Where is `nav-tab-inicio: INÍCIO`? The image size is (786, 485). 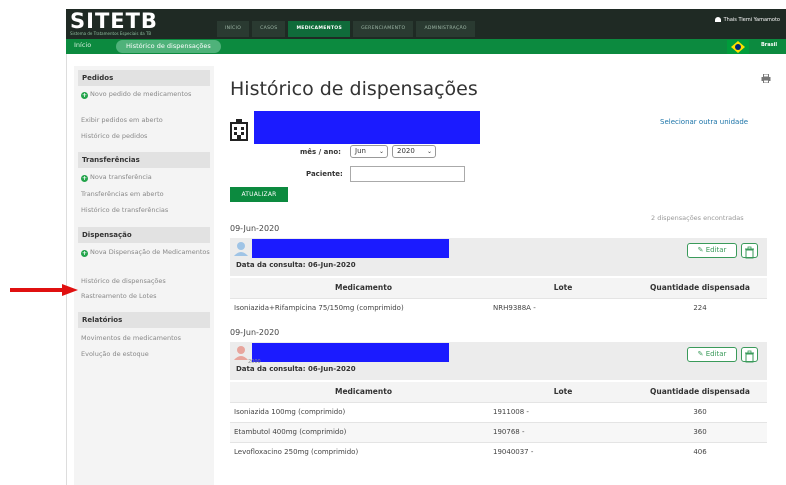
nav-tab-inicio: INÍCIO is located at coordinates (233, 29).